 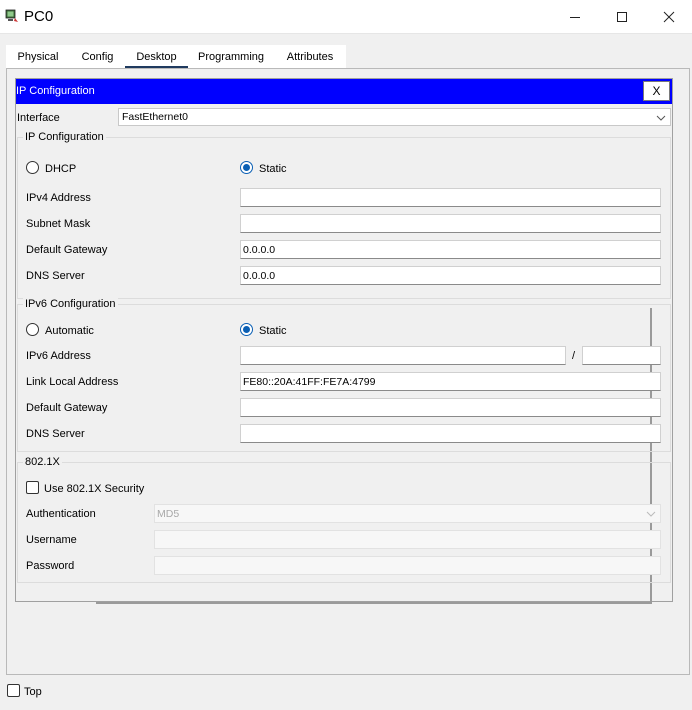 What do you see at coordinates (55, 91) in the screenshot?
I see `ip-configuration-title: IP Configuration` at bounding box center [55, 91].